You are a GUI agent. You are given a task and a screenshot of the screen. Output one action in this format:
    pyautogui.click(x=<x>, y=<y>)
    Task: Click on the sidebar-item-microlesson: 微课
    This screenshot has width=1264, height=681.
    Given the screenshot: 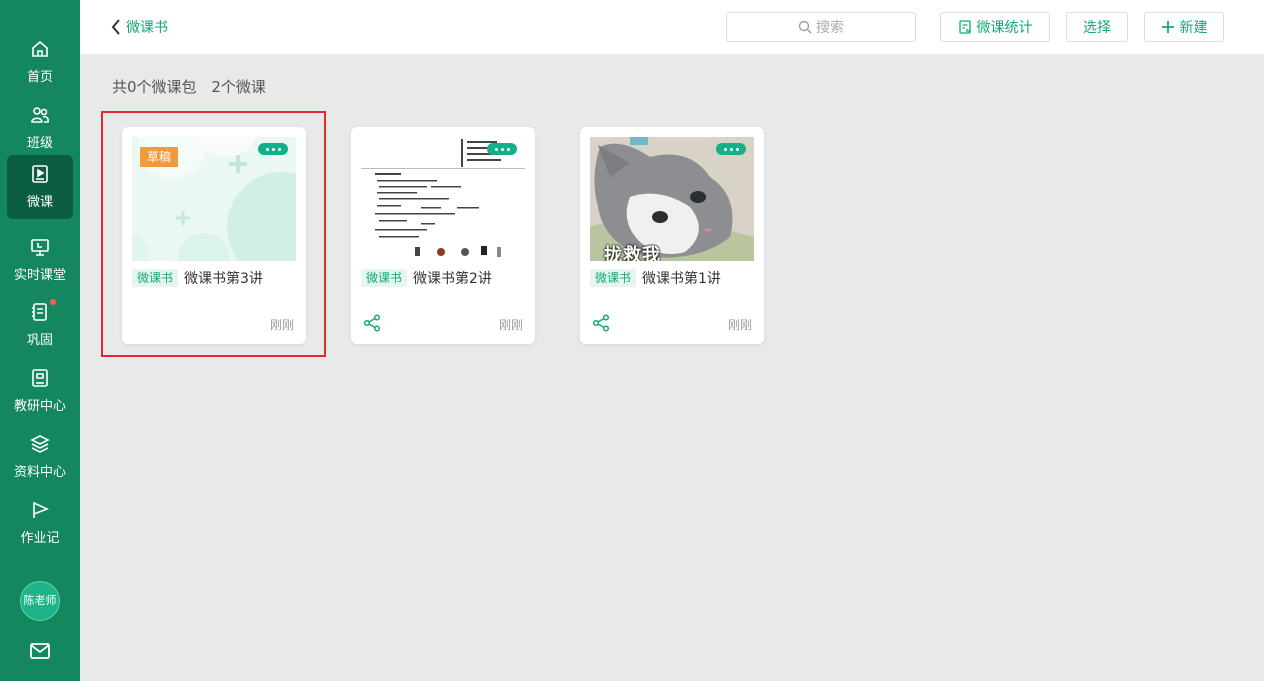 What is the action you would take?
    pyautogui.click(x=40, y=187)
    